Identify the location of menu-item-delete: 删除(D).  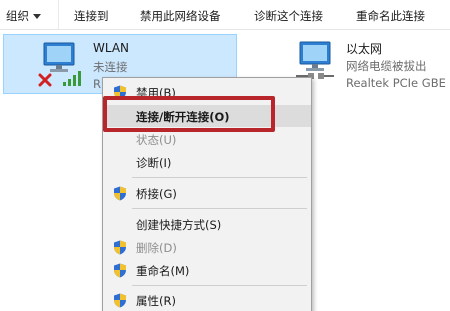
(207, 247).